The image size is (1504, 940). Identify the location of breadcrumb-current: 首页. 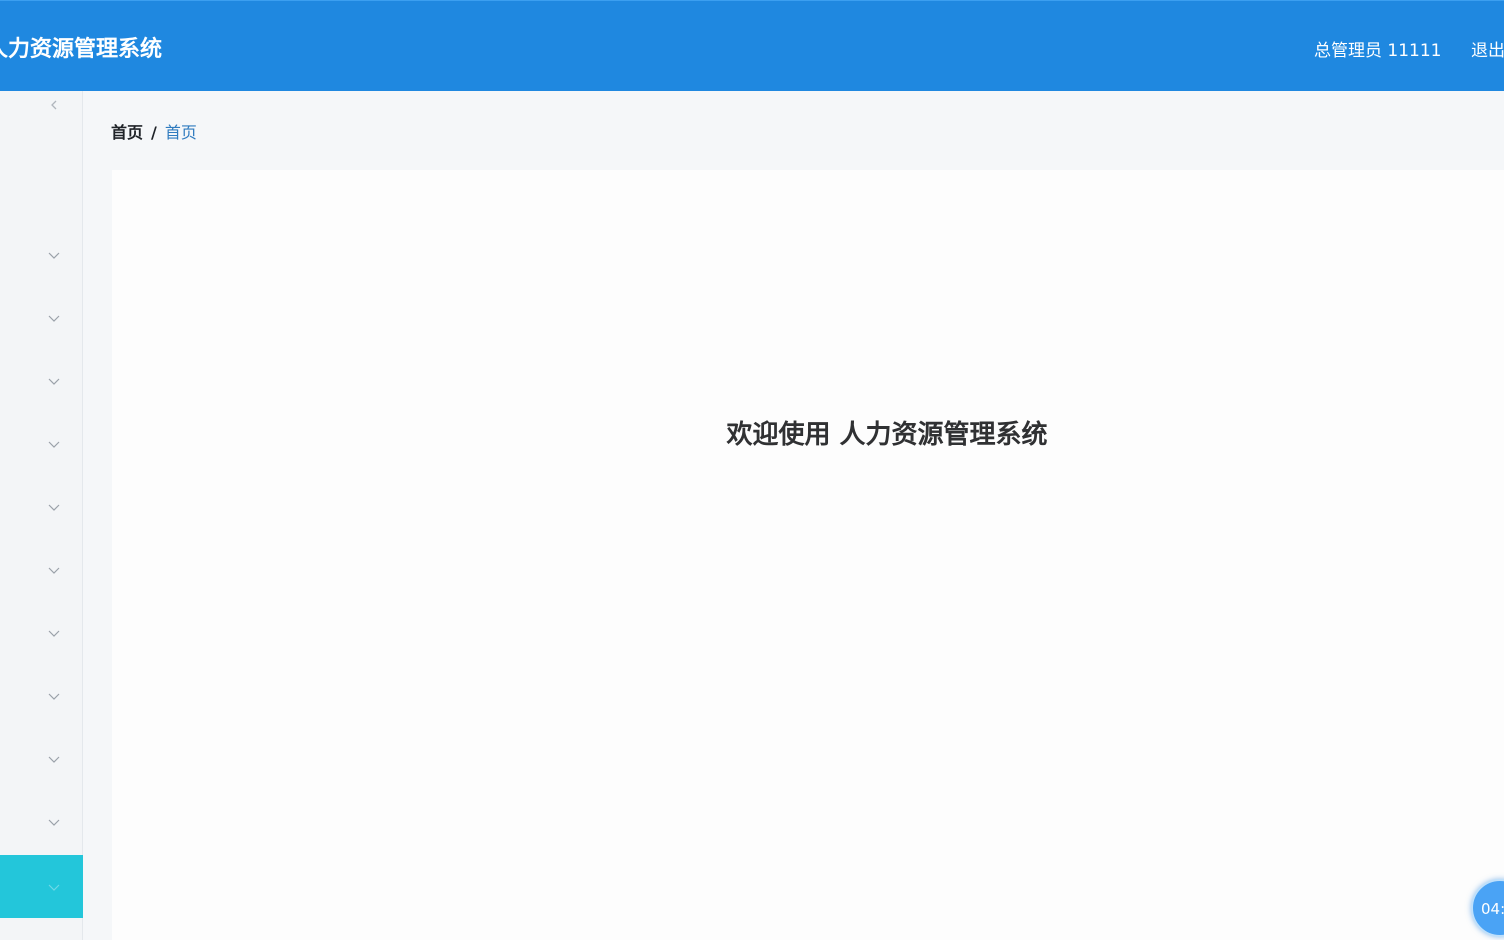
(180, 132).